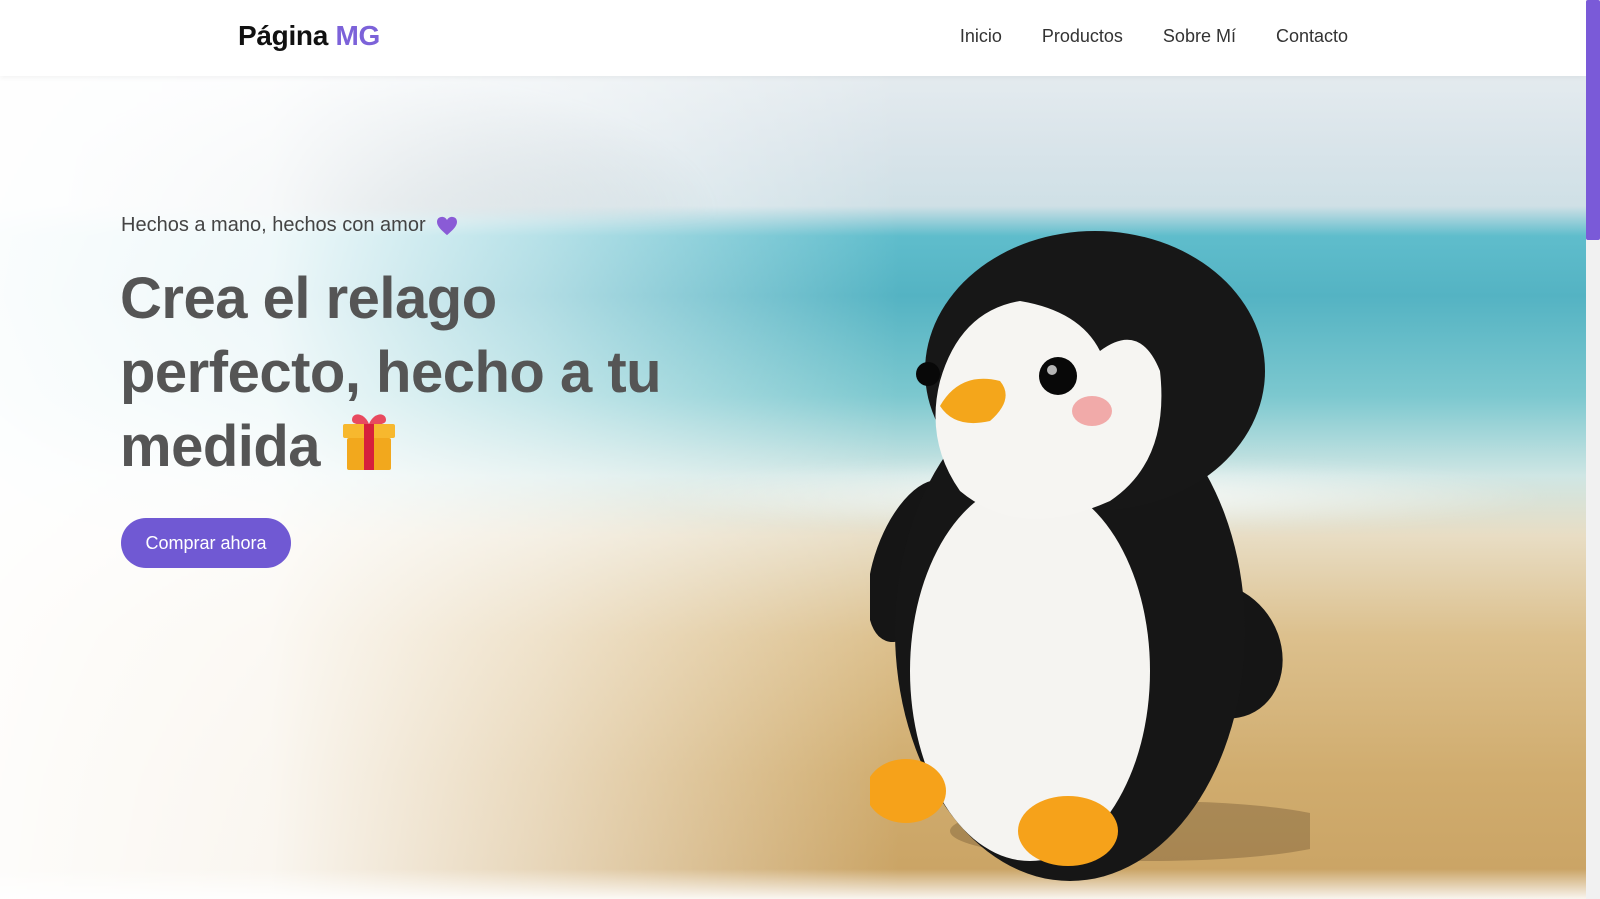 Image resolution: width=1600 pixels, height=899 pixels. I want to click on nav-link-sobre-mi: Sobre Mí, so click(1199, 36).